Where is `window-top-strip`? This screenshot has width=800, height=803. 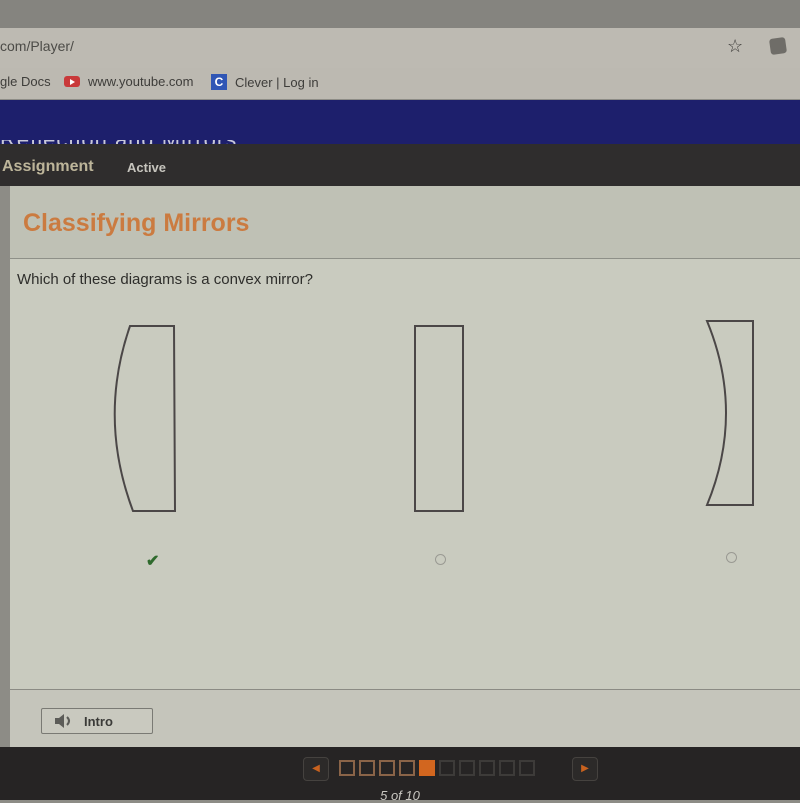
window-top-strip is located at coordinates (400, 14).